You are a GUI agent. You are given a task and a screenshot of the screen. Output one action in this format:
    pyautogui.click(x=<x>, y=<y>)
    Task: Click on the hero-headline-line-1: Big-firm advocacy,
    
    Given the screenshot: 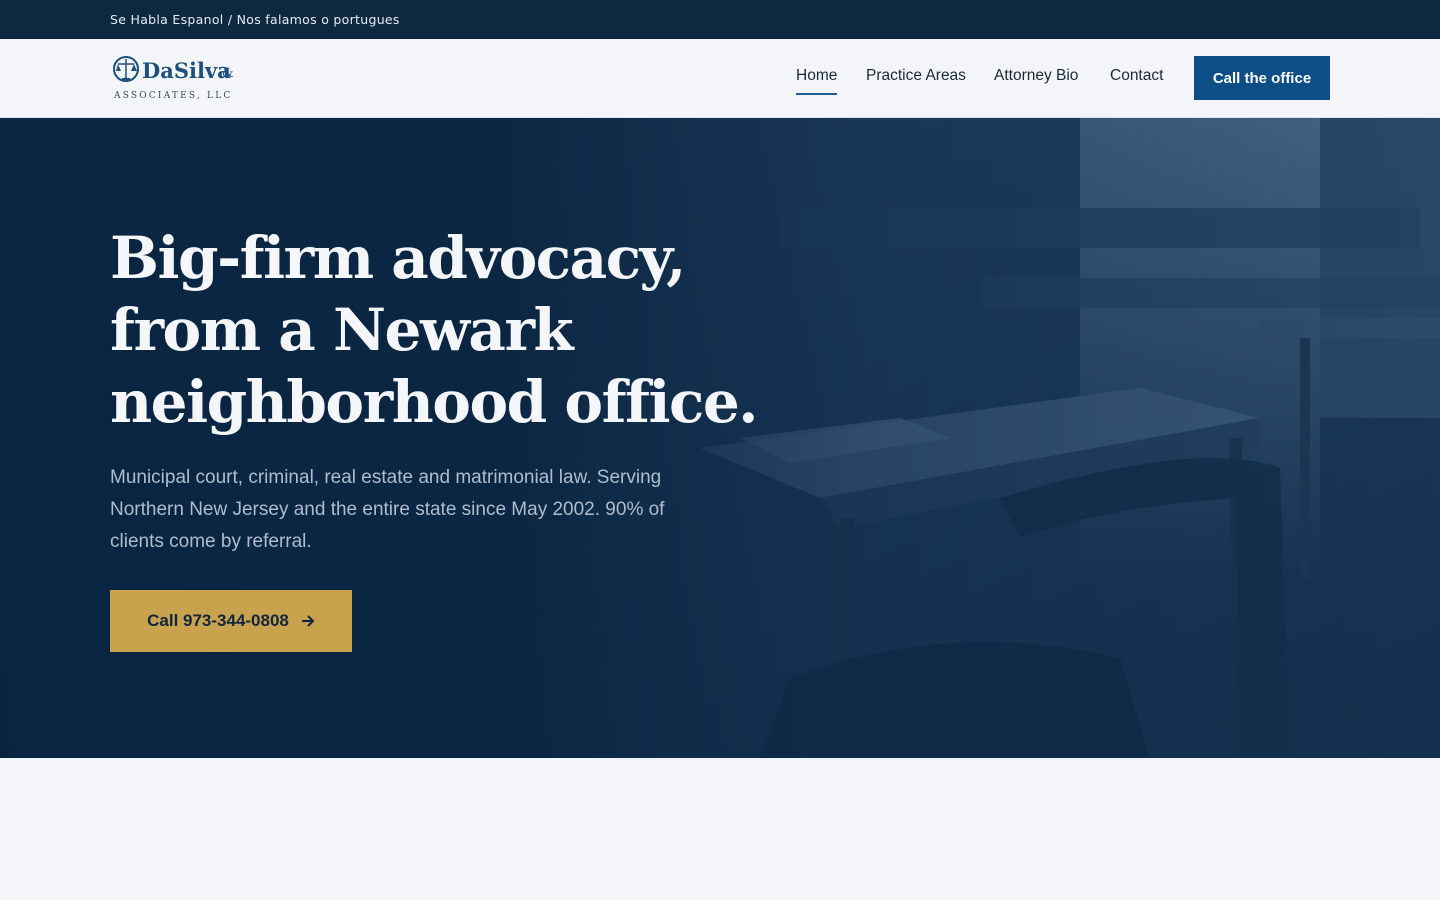 What is the action you would take?
    pyautogui.click(x=398, y=258)
    